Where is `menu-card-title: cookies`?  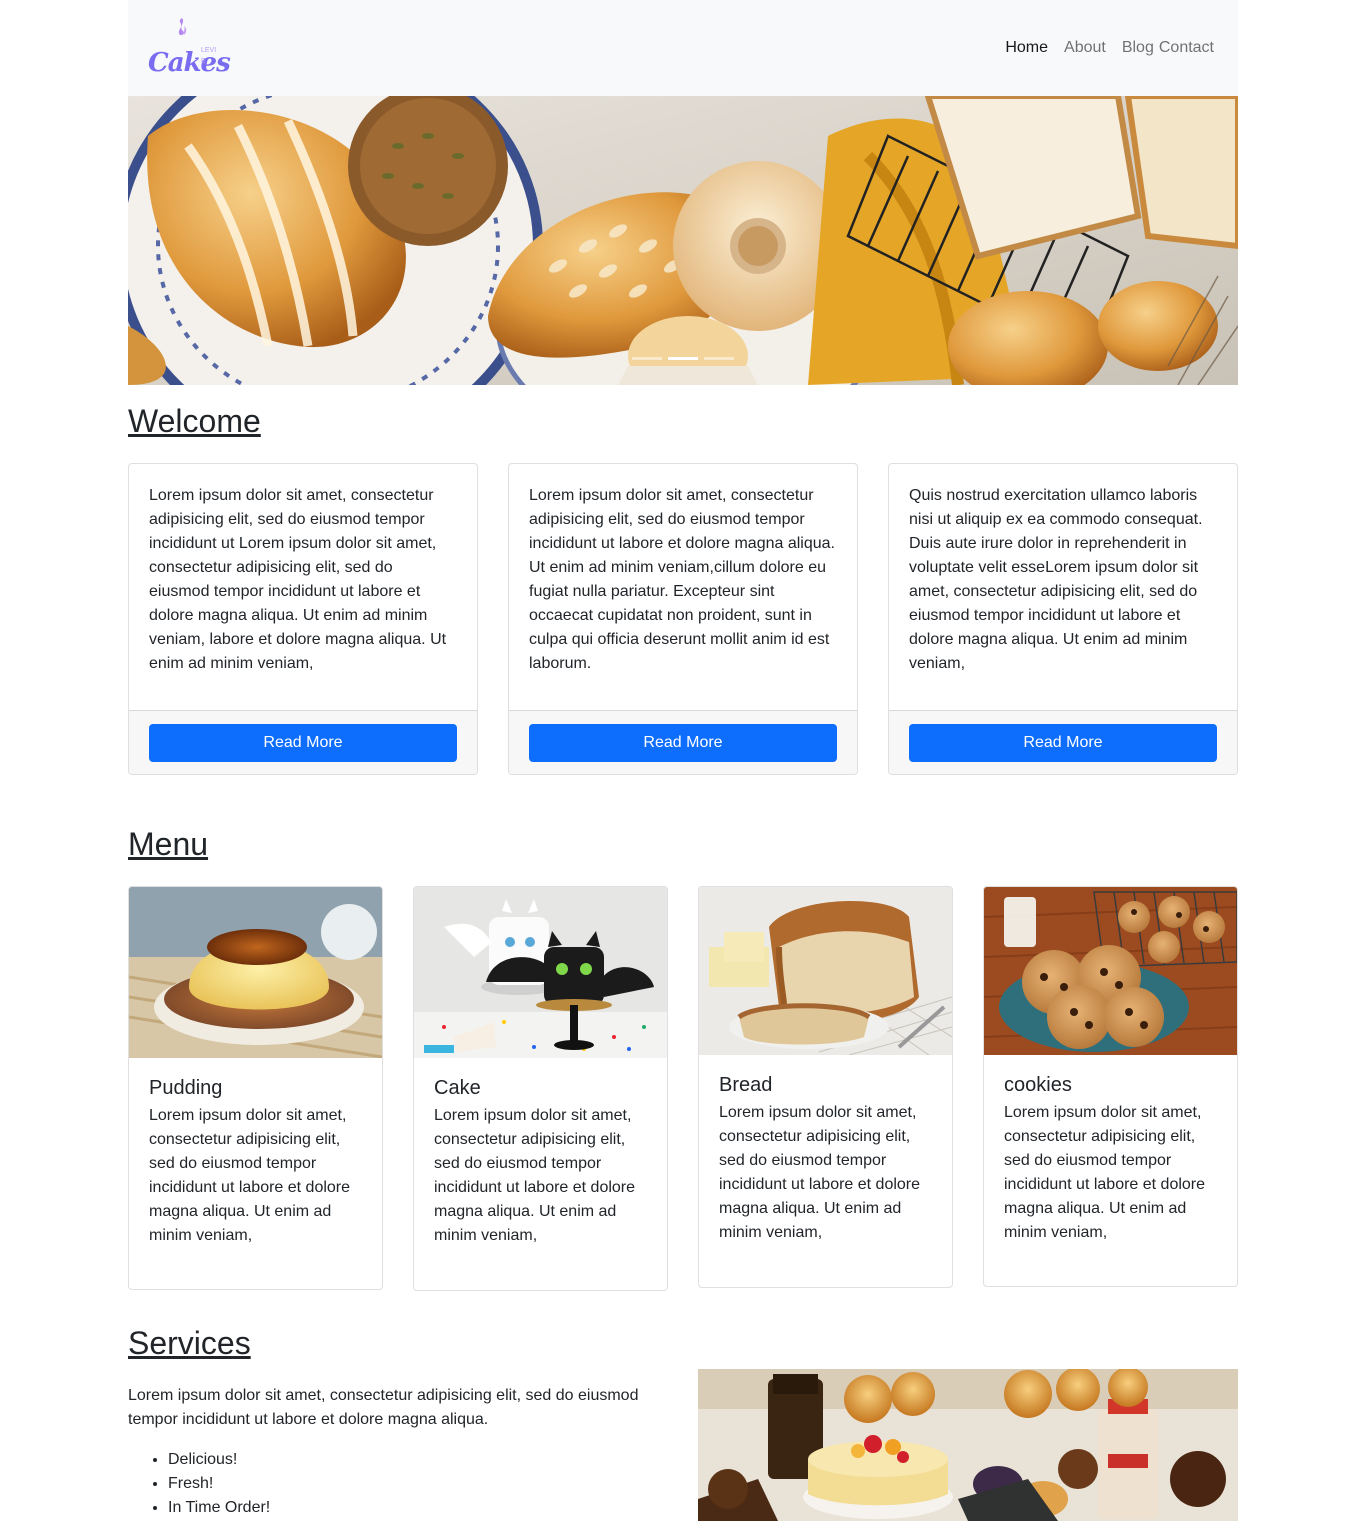
menu-card-title: cookies is located at coordinates (1038, 1085).